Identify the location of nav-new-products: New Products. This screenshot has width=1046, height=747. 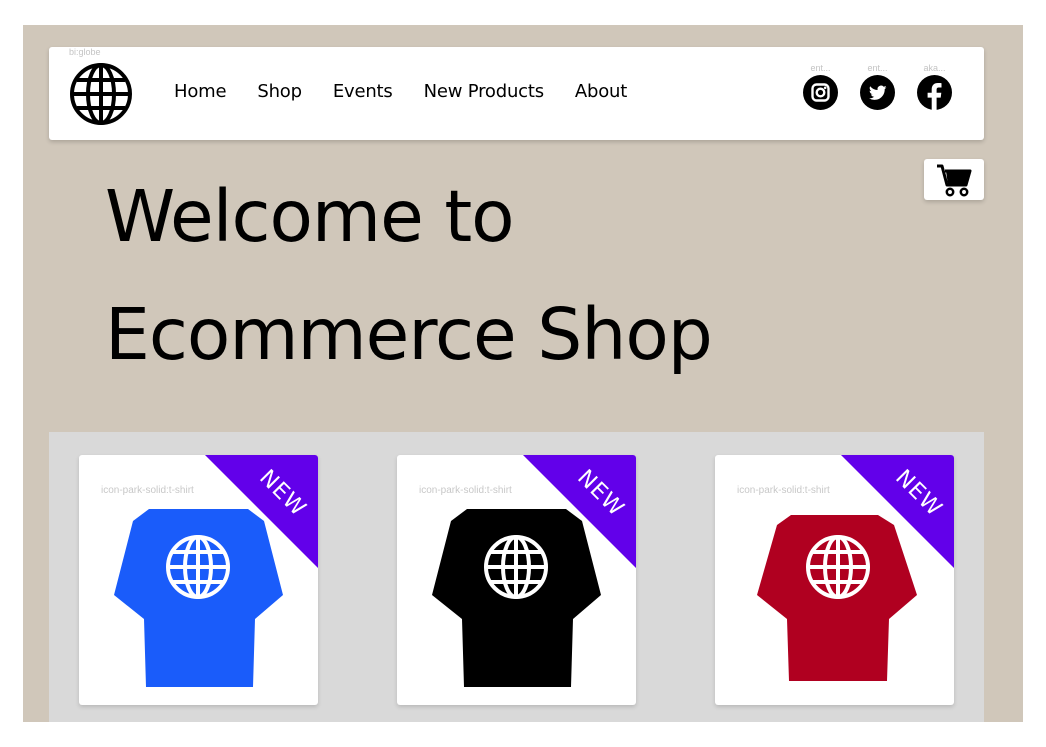
(484, 91).